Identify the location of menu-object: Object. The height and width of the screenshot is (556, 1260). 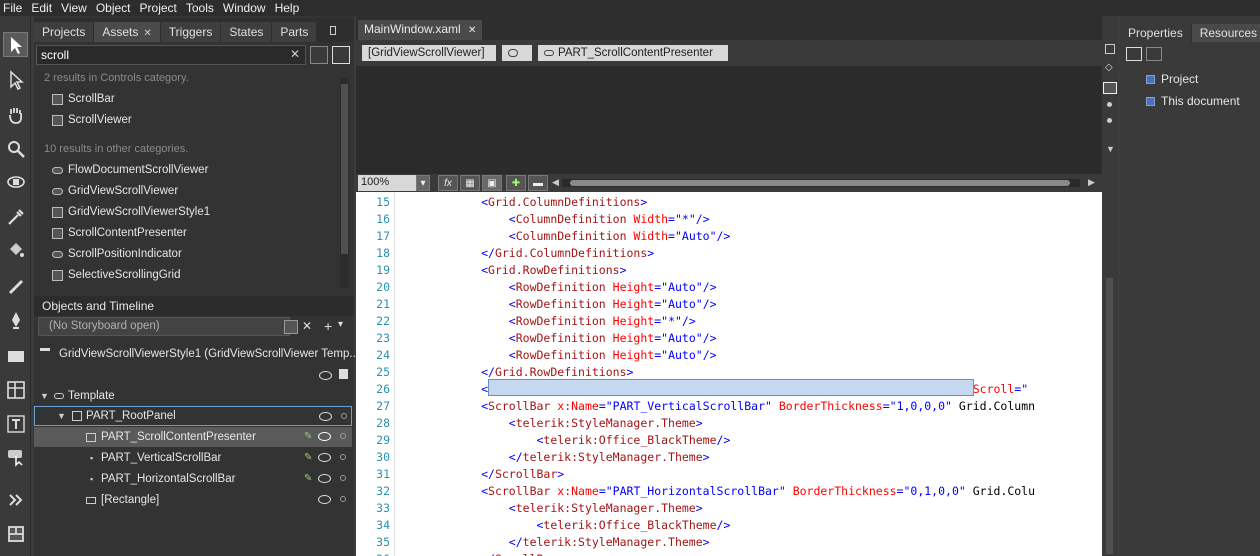
(115, 8).